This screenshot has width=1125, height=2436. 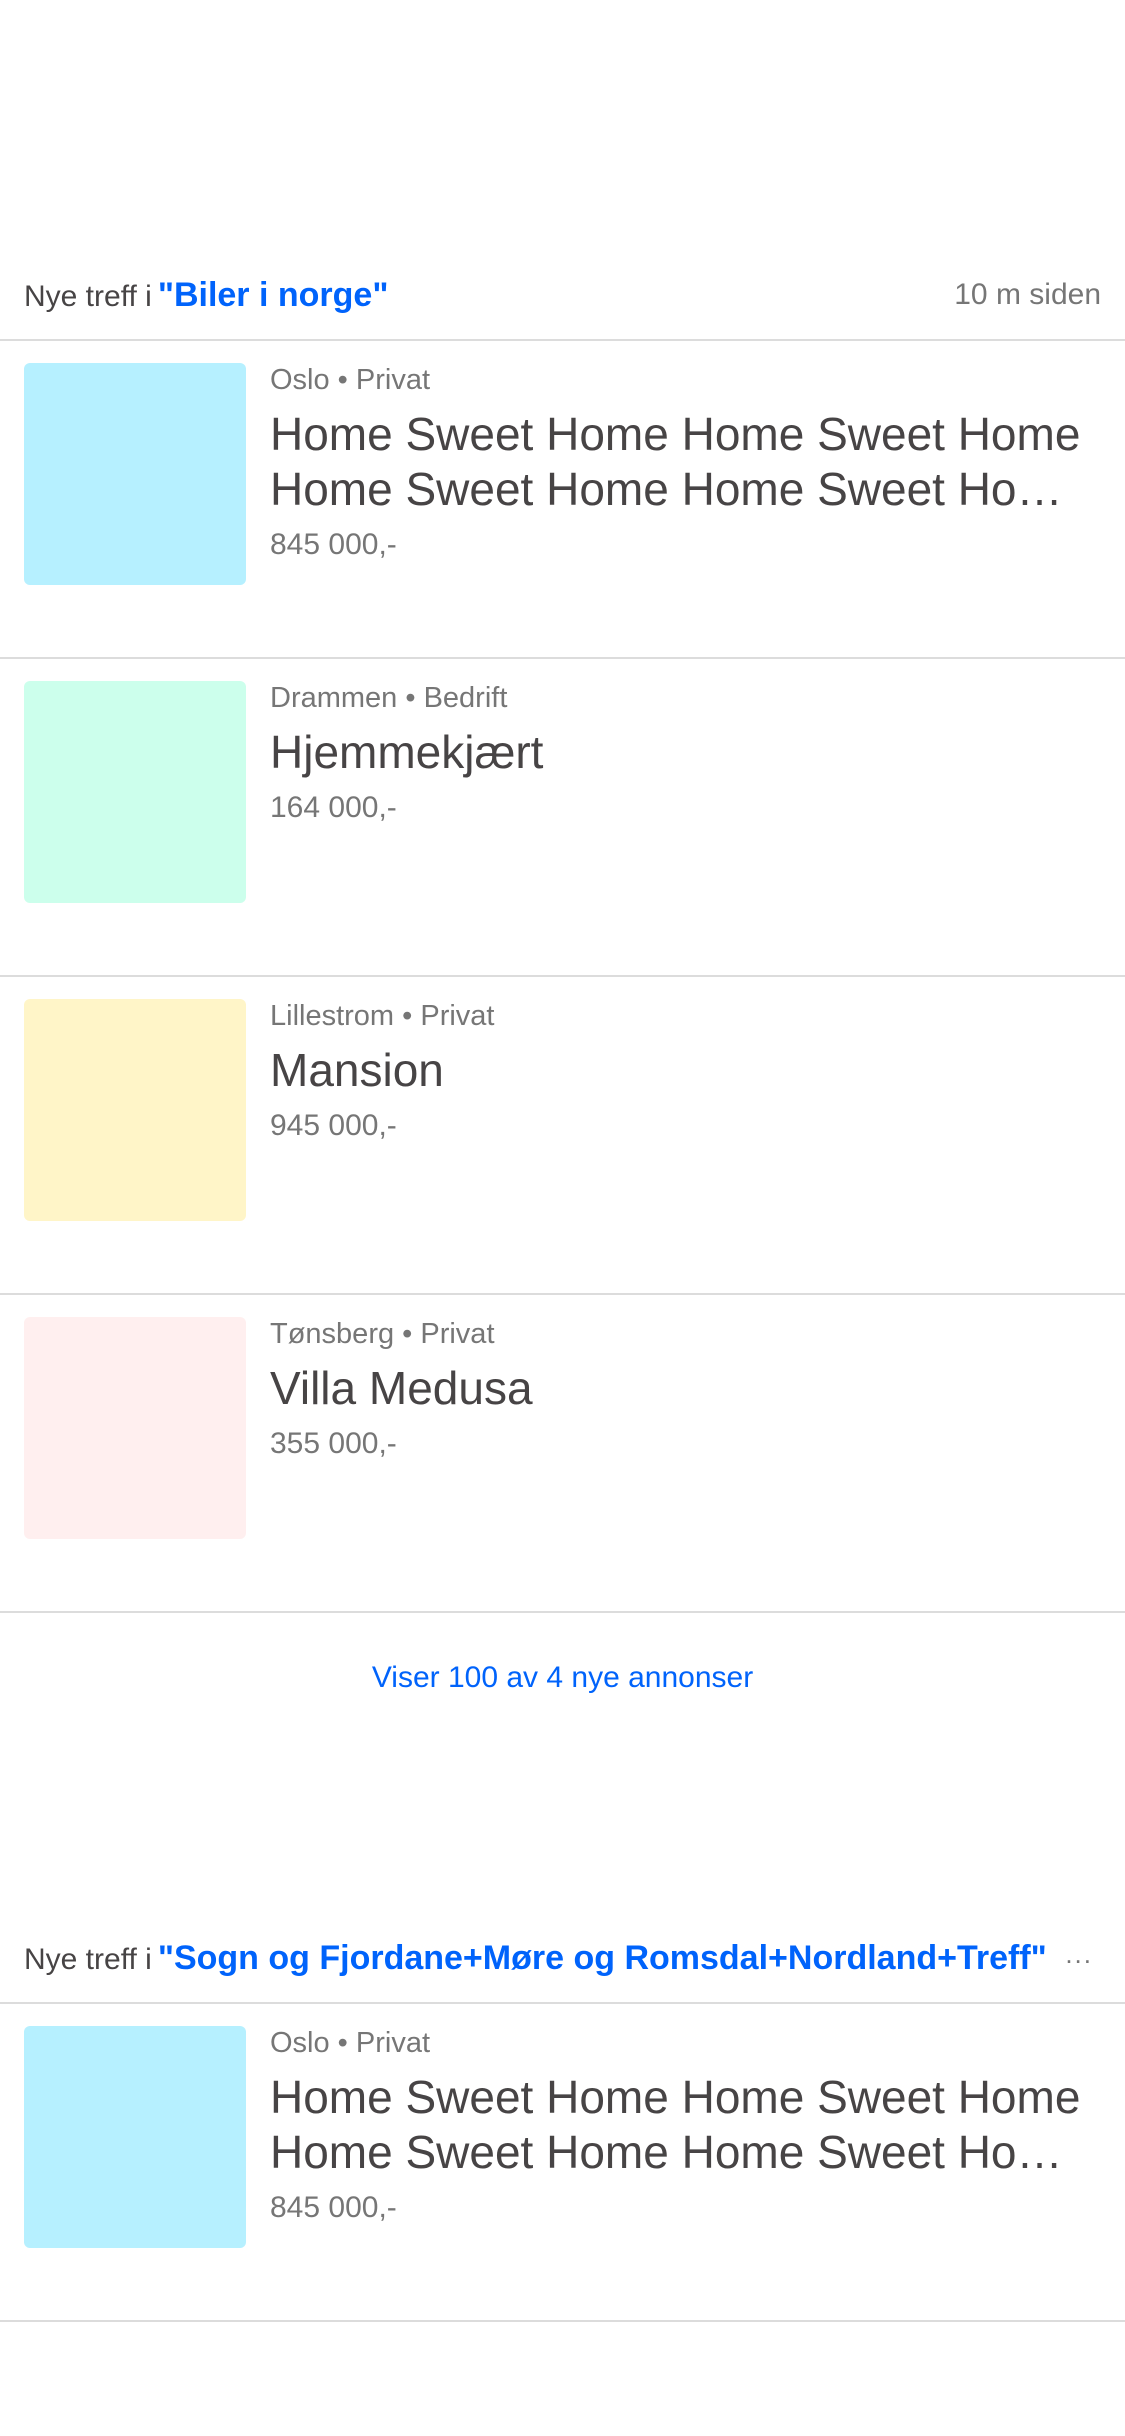 What do you see at coordinates (333, 1125) in the screenshot?
I see `listing-price: 945 000,-` at bounding box center [333, 1125].